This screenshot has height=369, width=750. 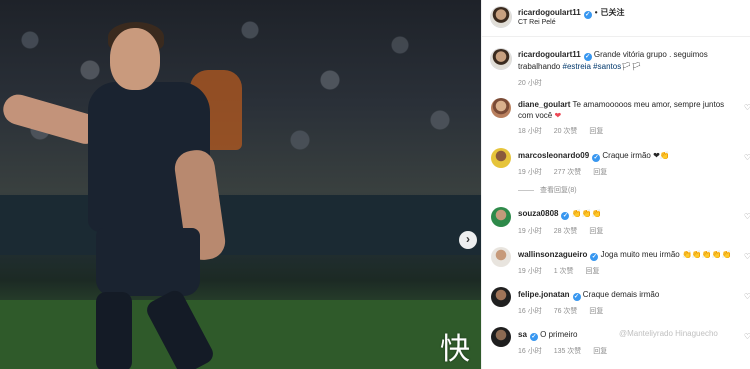 I want to click on comment-emoji: 👏👏👏👏👏, so click(x=706, y=254).